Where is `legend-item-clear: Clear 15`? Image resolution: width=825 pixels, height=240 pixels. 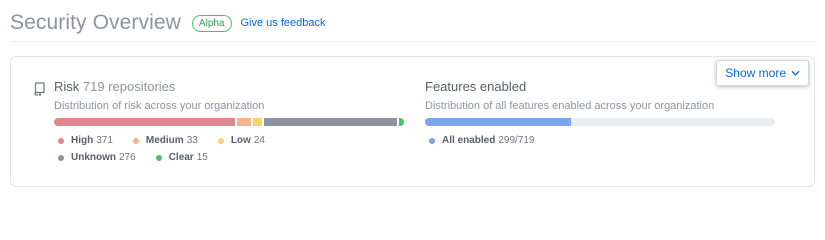
legend-item-clear: Clear 15 is located at coordinates (180, 157).